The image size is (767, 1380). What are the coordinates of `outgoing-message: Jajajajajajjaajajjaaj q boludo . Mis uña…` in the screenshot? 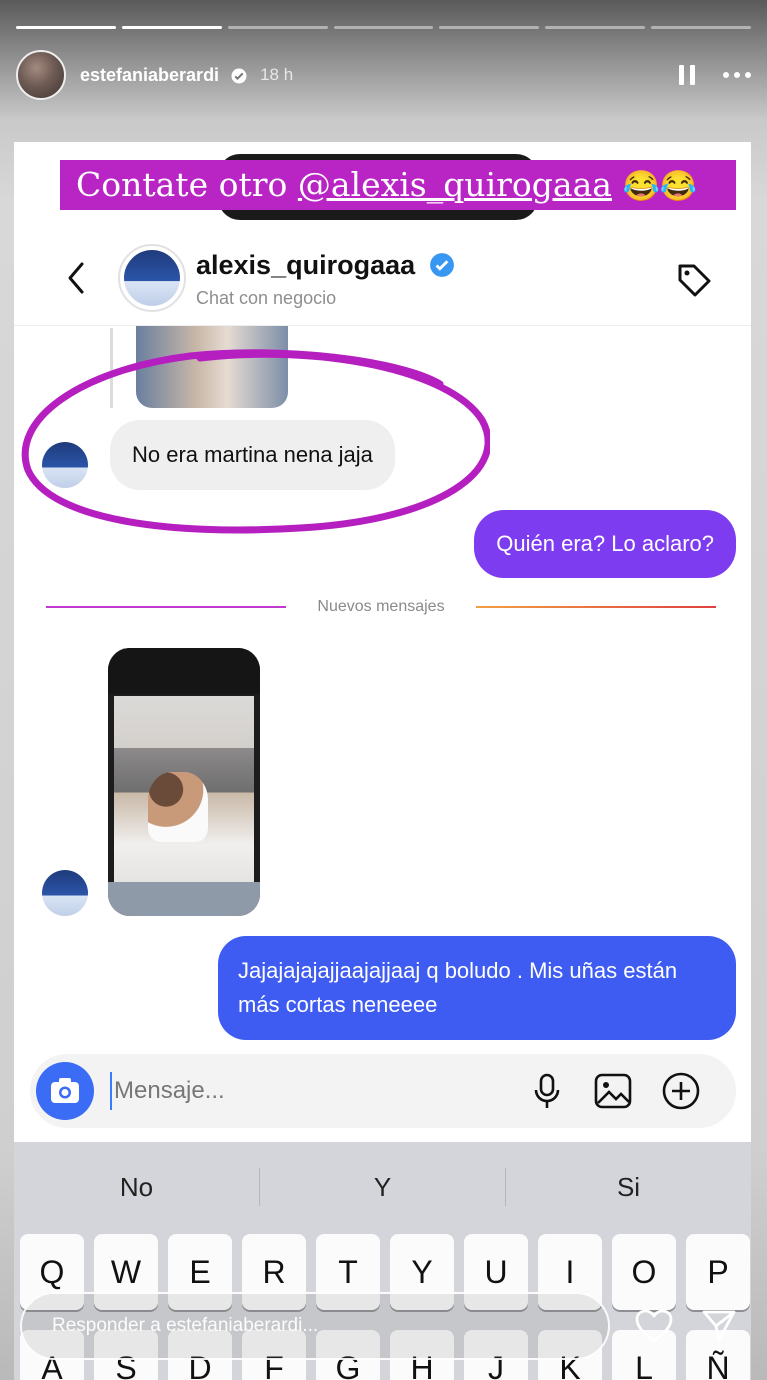 It's located at (477, 988).